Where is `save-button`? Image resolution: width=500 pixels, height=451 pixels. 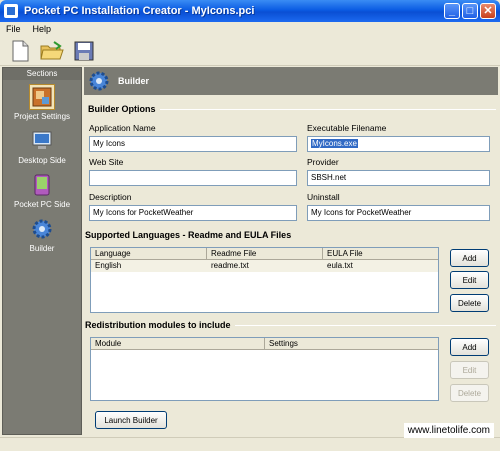
save-button is located at coordinates (84, 51).